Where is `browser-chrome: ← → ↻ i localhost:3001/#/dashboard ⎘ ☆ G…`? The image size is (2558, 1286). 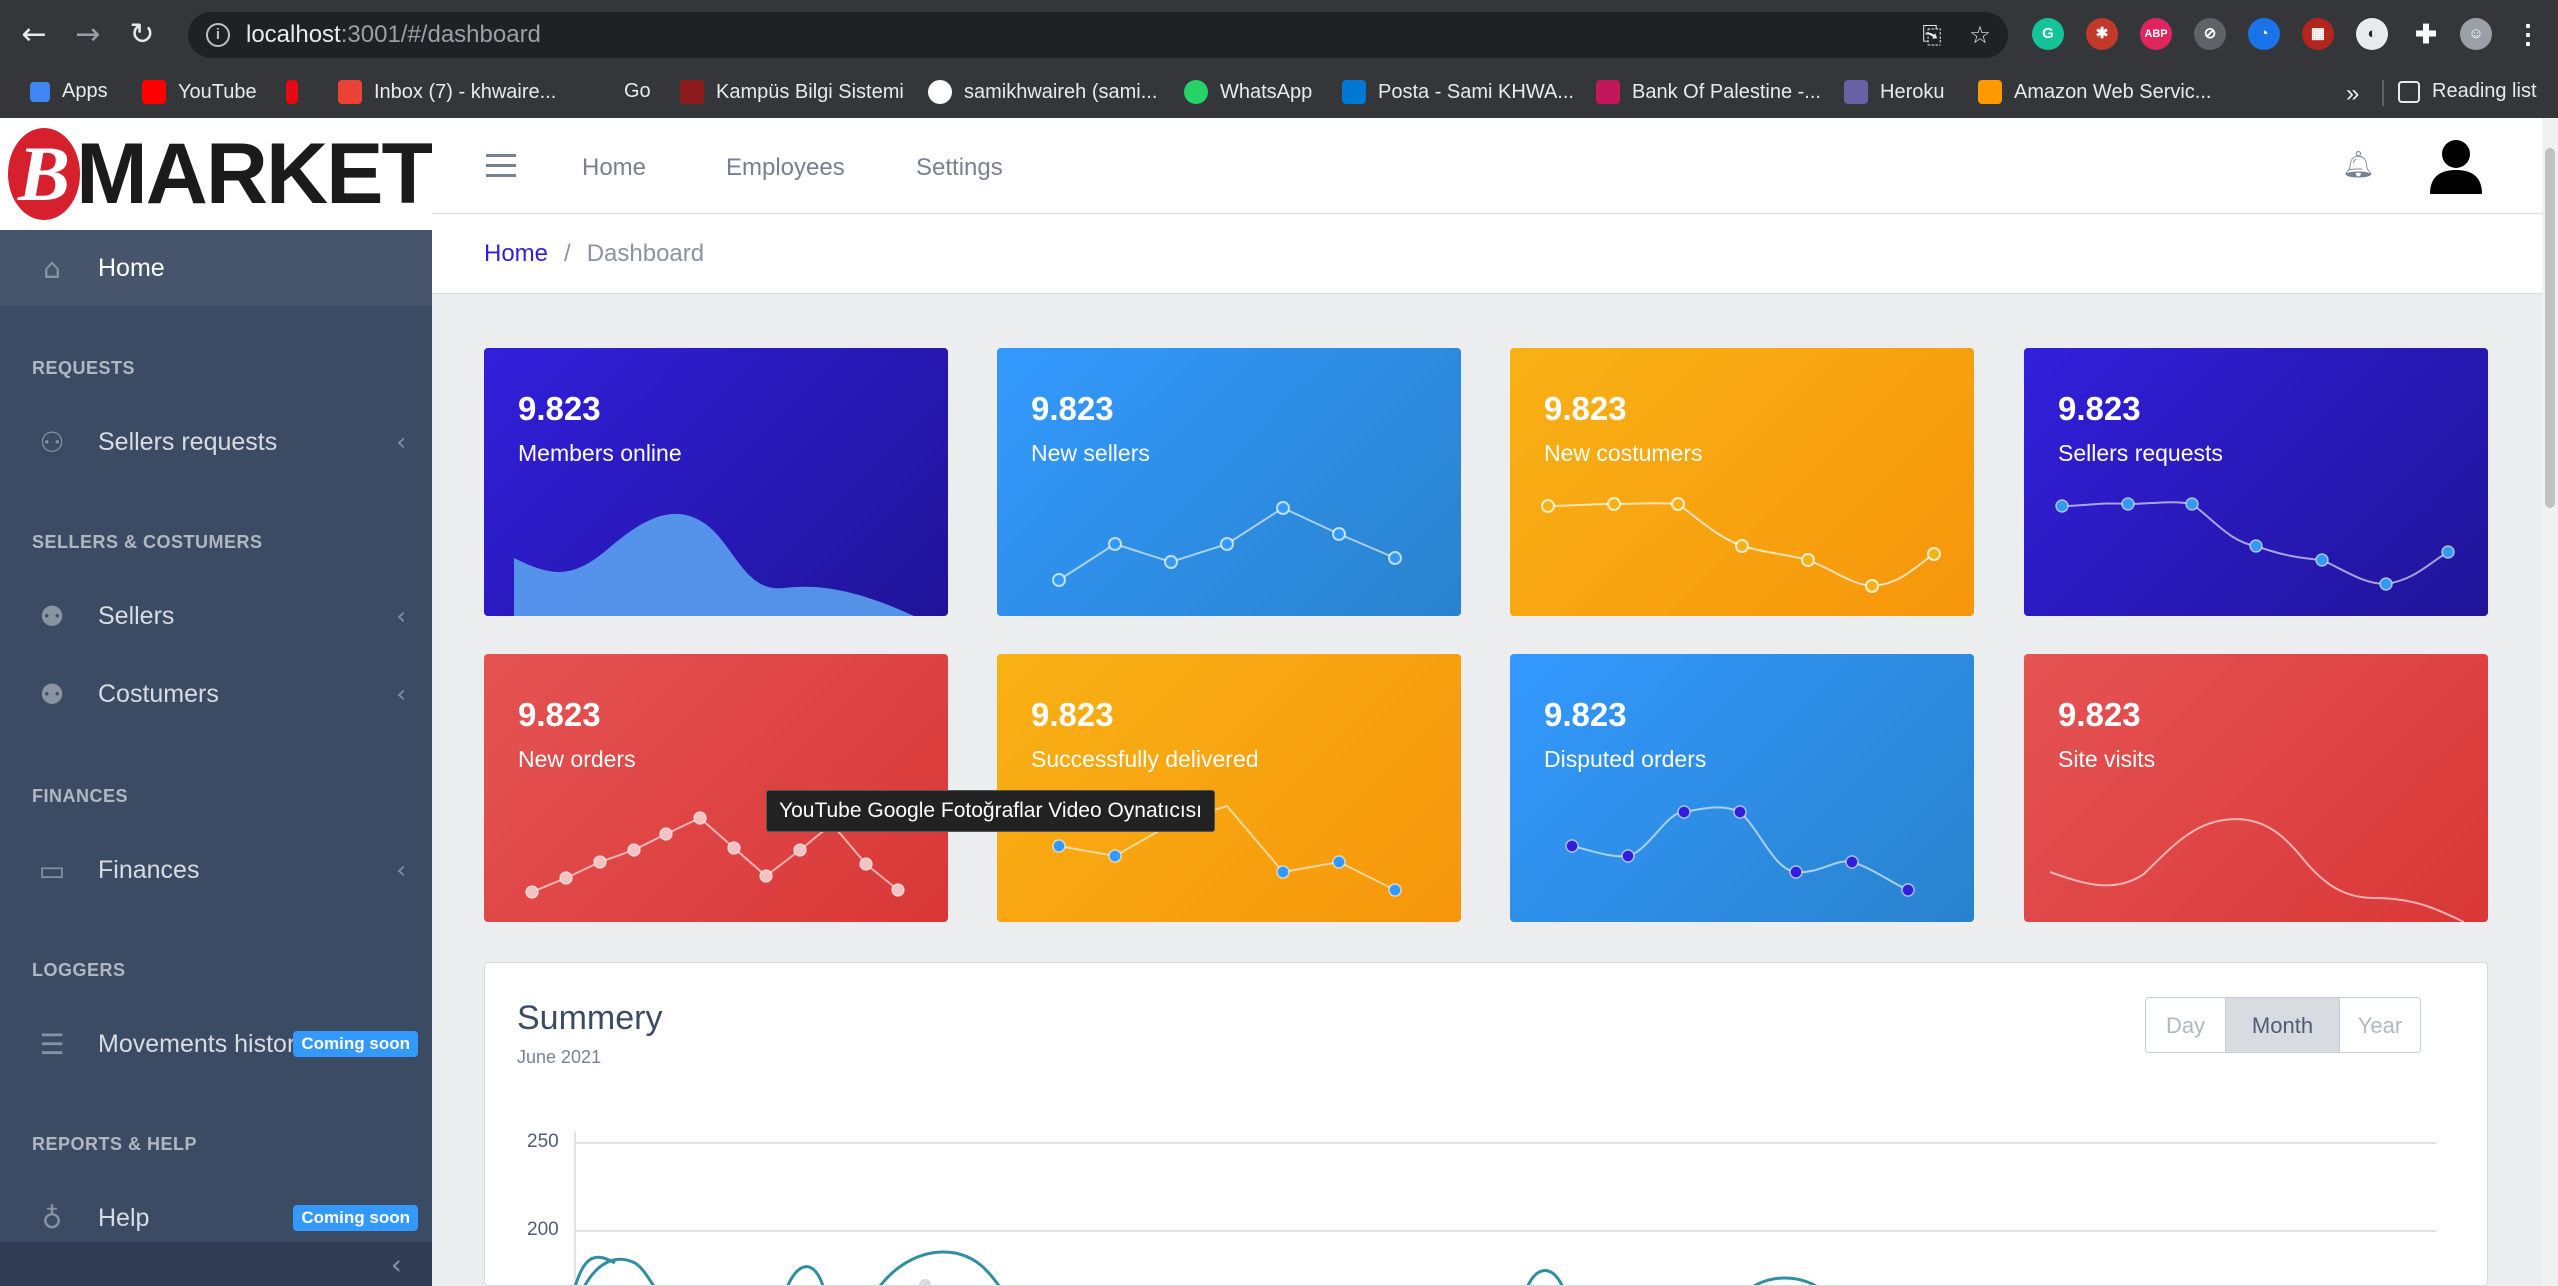 browser-chrome: ← → ↻ i localhost:3001/#/dashboard ⎘ ☆ G… is located at coordinates (1279, 59).